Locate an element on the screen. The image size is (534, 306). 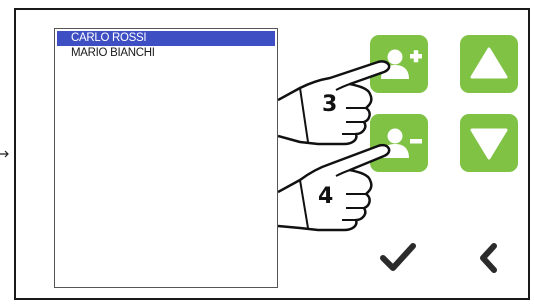
checkmark-icon is located at coordinates (398, 257).